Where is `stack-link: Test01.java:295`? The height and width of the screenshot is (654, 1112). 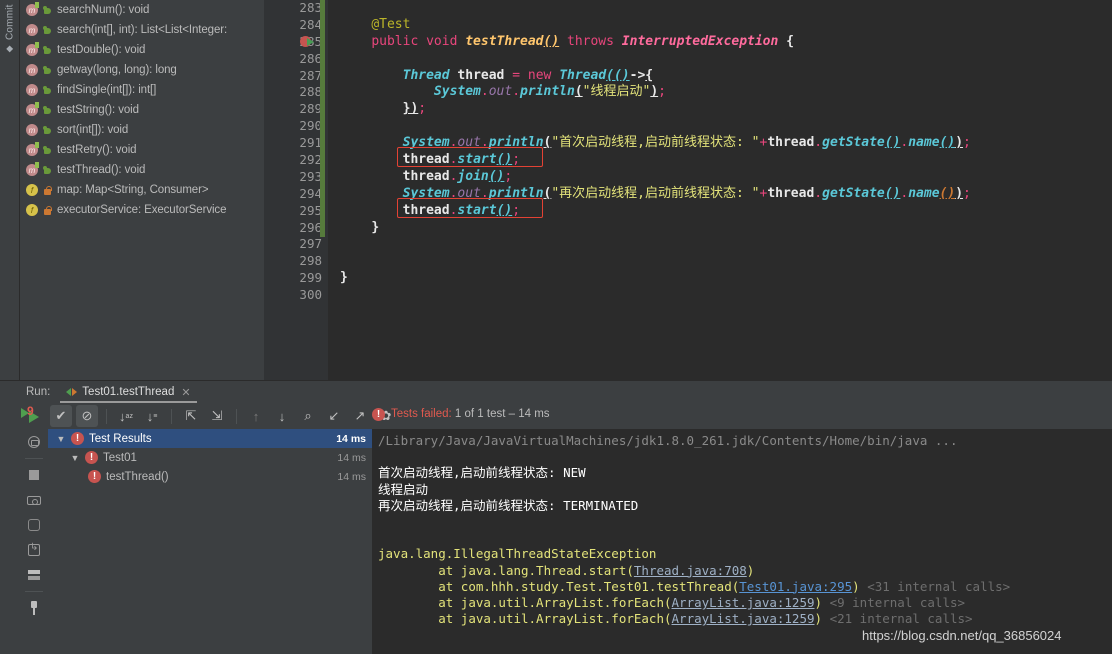
stack-link: Test01.java:295 is located at coordinates (795, 586).